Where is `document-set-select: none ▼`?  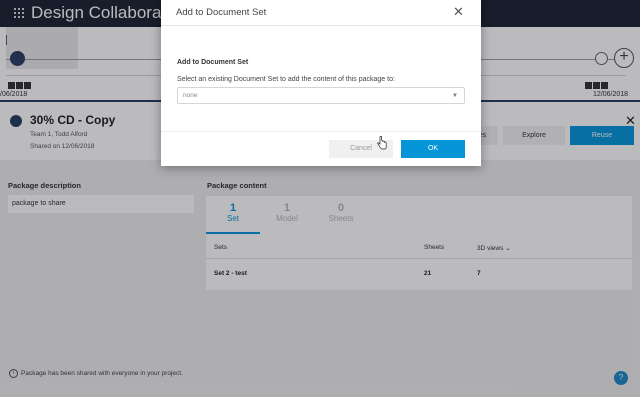 document-set-select: none ▼ is located at coordinates (321, 95).